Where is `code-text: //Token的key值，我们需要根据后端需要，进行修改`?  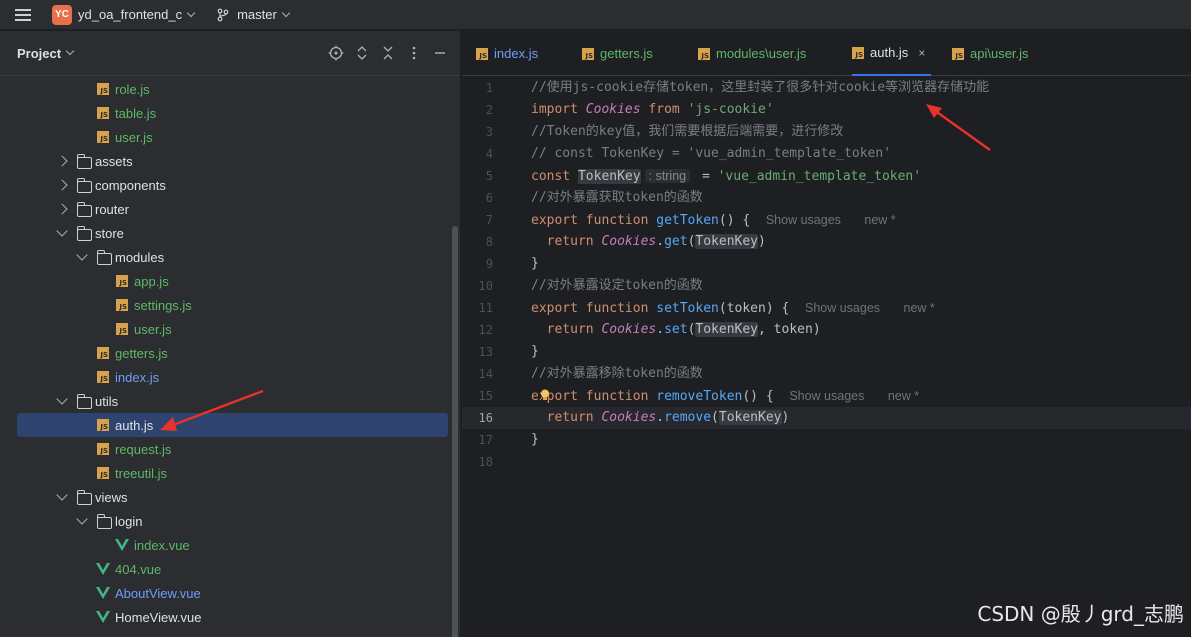
code-text: //Token的key值，我们需要根据后端需要，进行修改 is located at coordinates (687, 132).